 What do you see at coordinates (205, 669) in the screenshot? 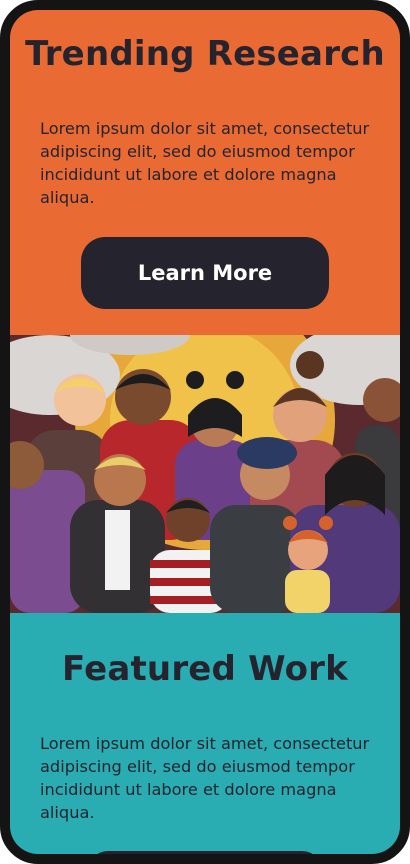
I see `featured-title: Featured Work` at bounding box center [205, 669].